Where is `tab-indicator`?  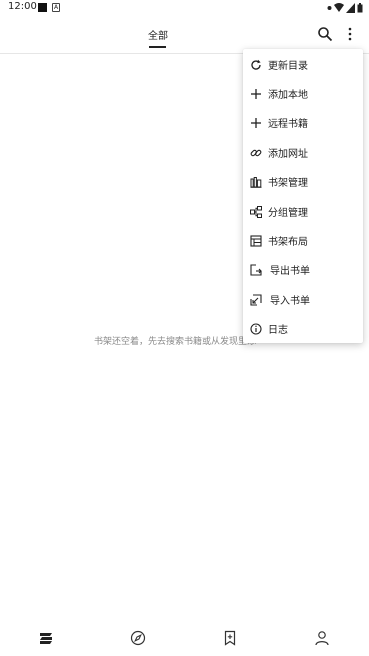 tab-indicator is located at coordinates (157, 47).